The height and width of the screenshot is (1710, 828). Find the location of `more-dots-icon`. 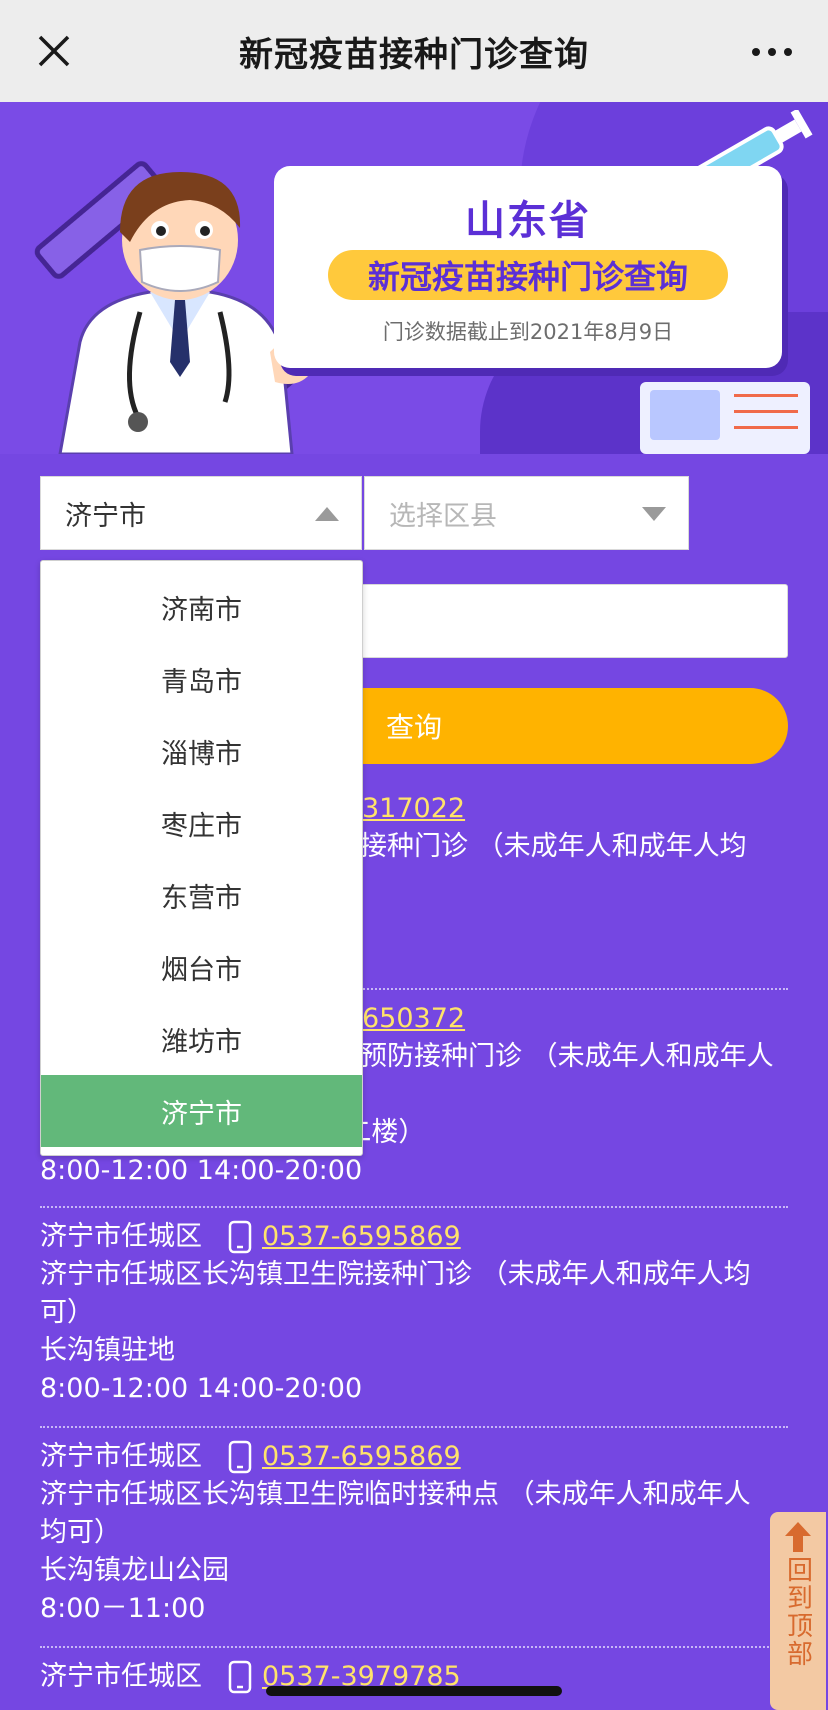

more-dots-icon is located at coordinates (772, 52).